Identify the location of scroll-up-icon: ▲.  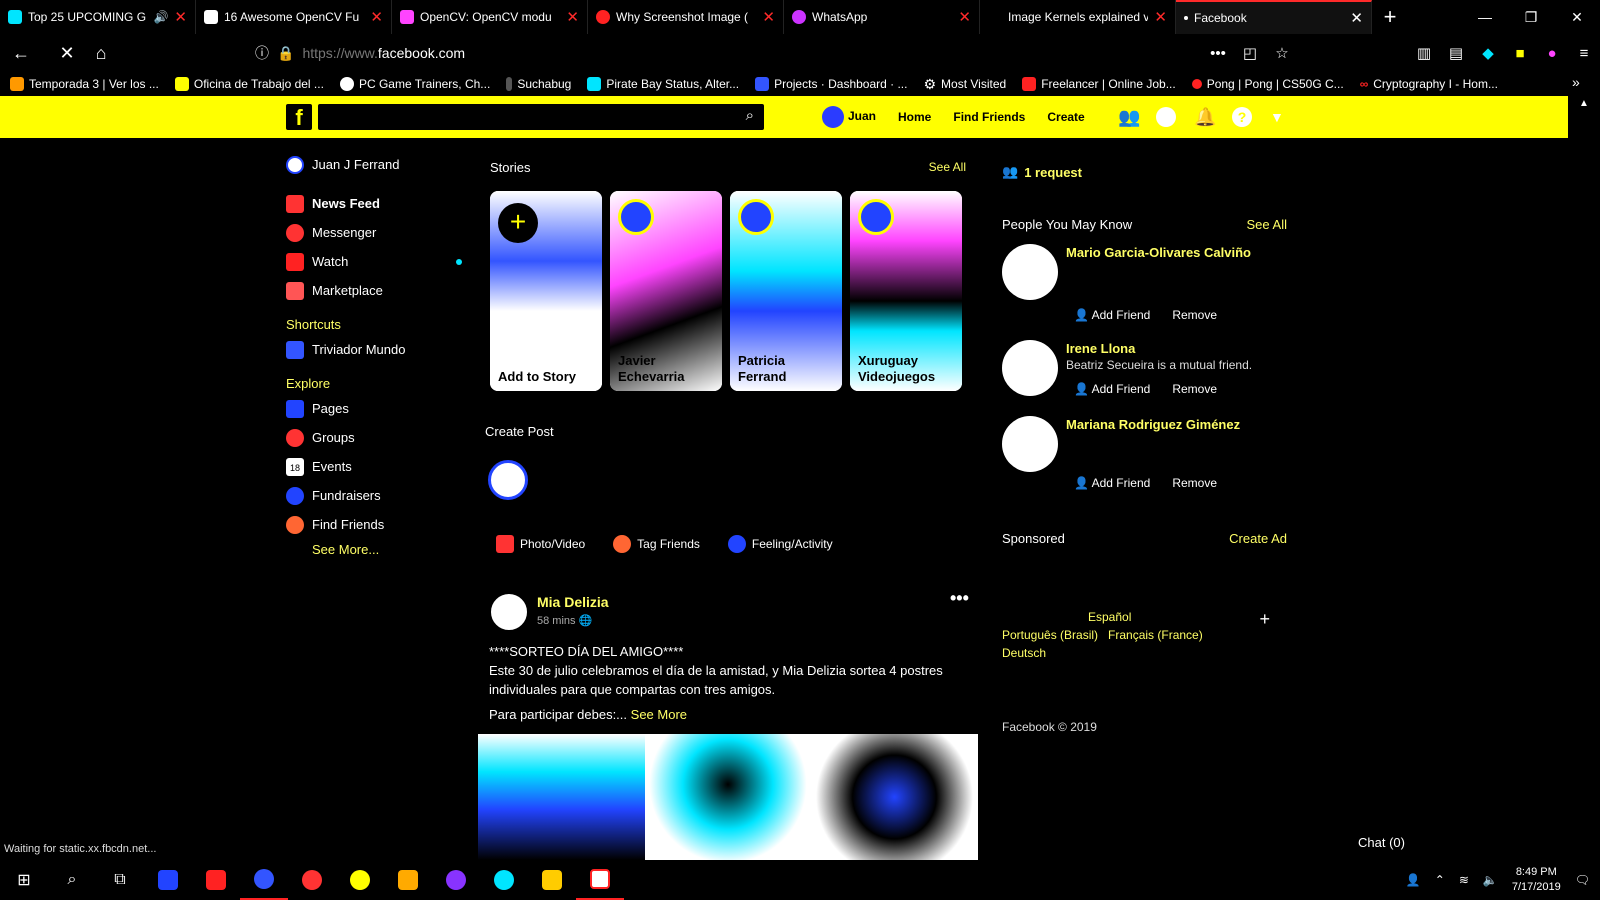
(1584, 103).